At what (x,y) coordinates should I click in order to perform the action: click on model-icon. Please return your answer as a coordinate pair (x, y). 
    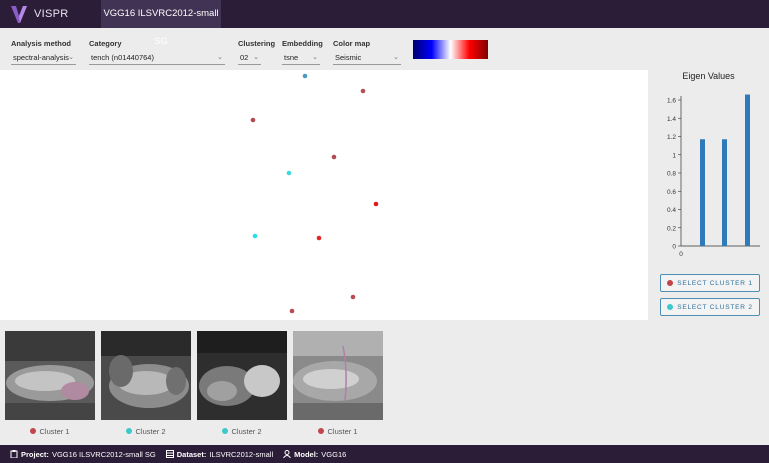
    Looking at the image, I should click on (287, 454).